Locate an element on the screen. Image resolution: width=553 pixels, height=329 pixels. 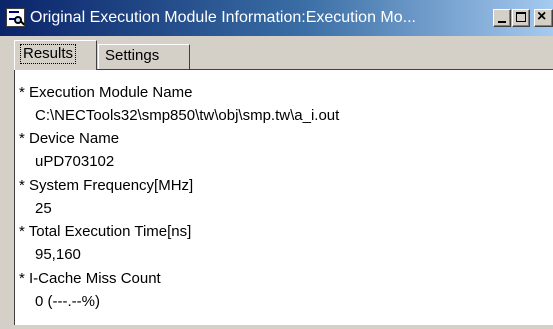
system-frequency-heading: * System Frequency[MHz] is located at coordinates (106, 185).